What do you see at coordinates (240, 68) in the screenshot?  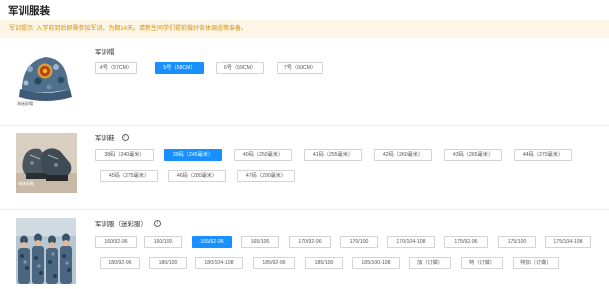 I see `cap-option-6: 6号（59CM）` at bounding box center [240, 68].